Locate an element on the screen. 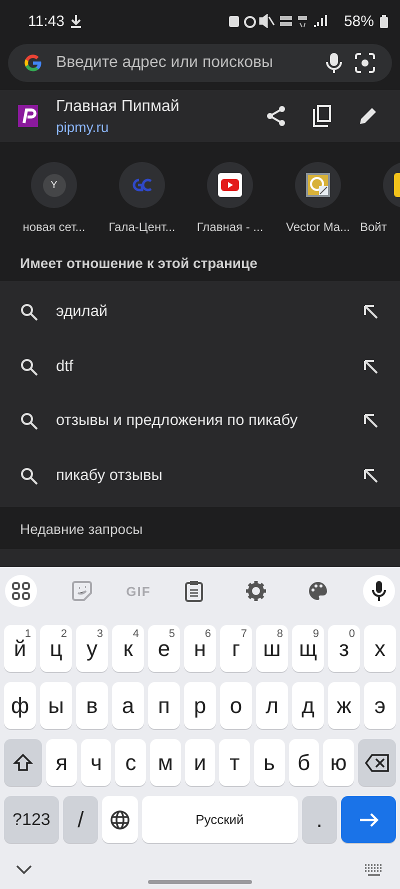 The height and width of the screenshot is (889, 400). suggestion-row: отзывы и предложения по пикабу is located at coordinates (200, 421).